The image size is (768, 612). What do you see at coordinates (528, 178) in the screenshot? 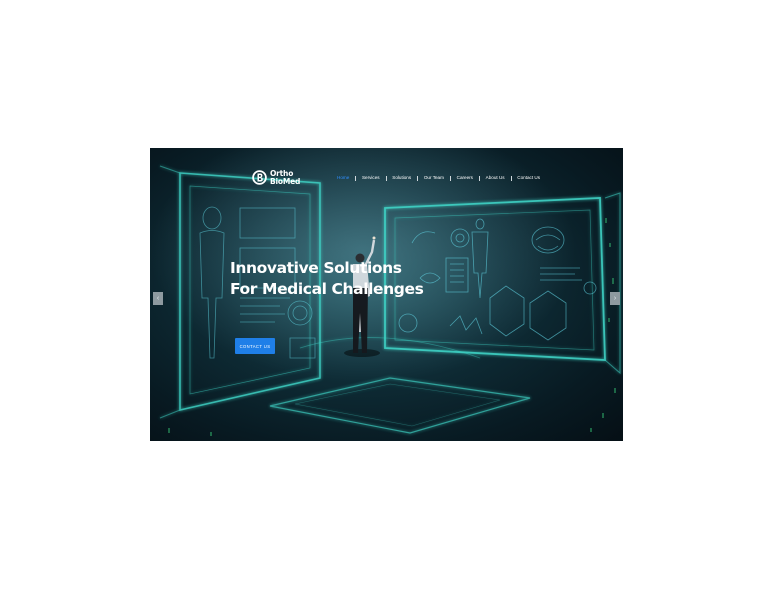
I see `nav-item-contact-us: Contact Us` at bounding box center [528, 178].